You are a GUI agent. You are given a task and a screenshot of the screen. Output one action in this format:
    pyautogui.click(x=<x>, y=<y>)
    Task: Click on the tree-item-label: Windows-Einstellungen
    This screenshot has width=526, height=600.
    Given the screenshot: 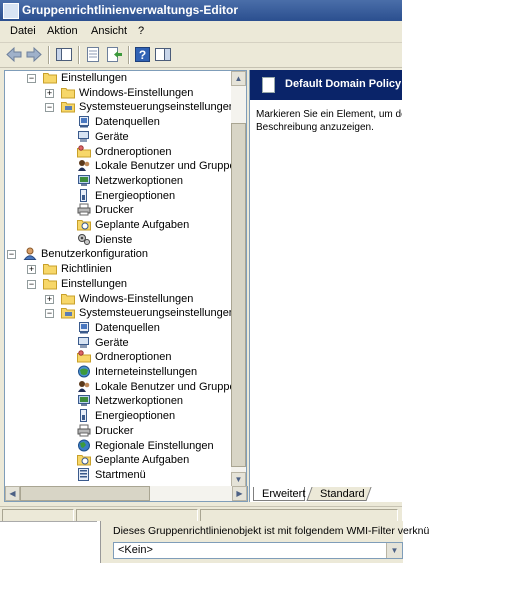 What is the action you would take?
    pyautogui.click(x=136, y=298)
    